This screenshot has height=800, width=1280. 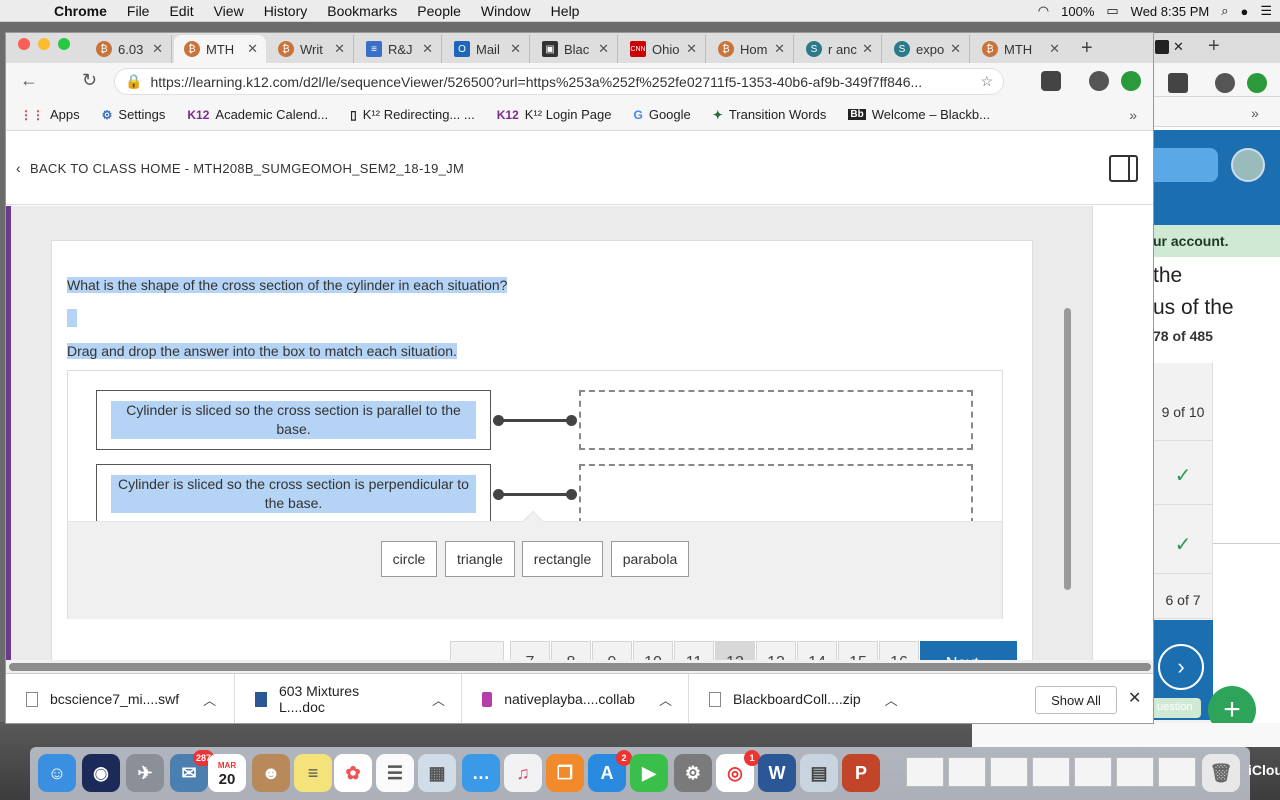 I want to click on background-tab-favicon, so click(x=1162, y=47).